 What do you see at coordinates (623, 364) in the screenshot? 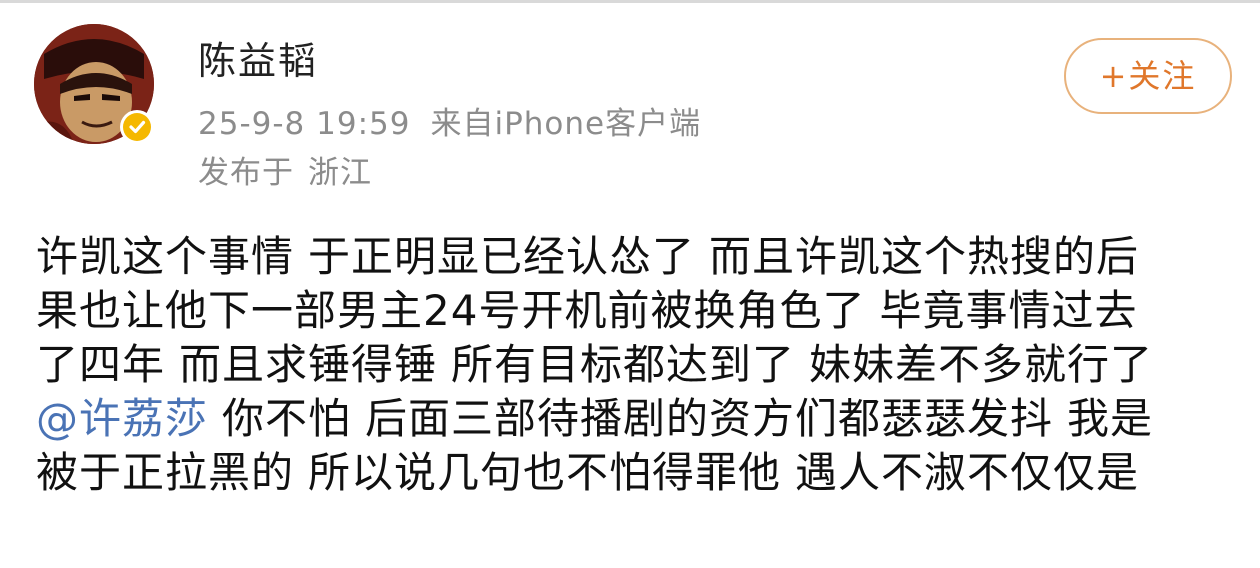
I see `post-text: 所有目标都达到了` at bounding box center [623, 364].